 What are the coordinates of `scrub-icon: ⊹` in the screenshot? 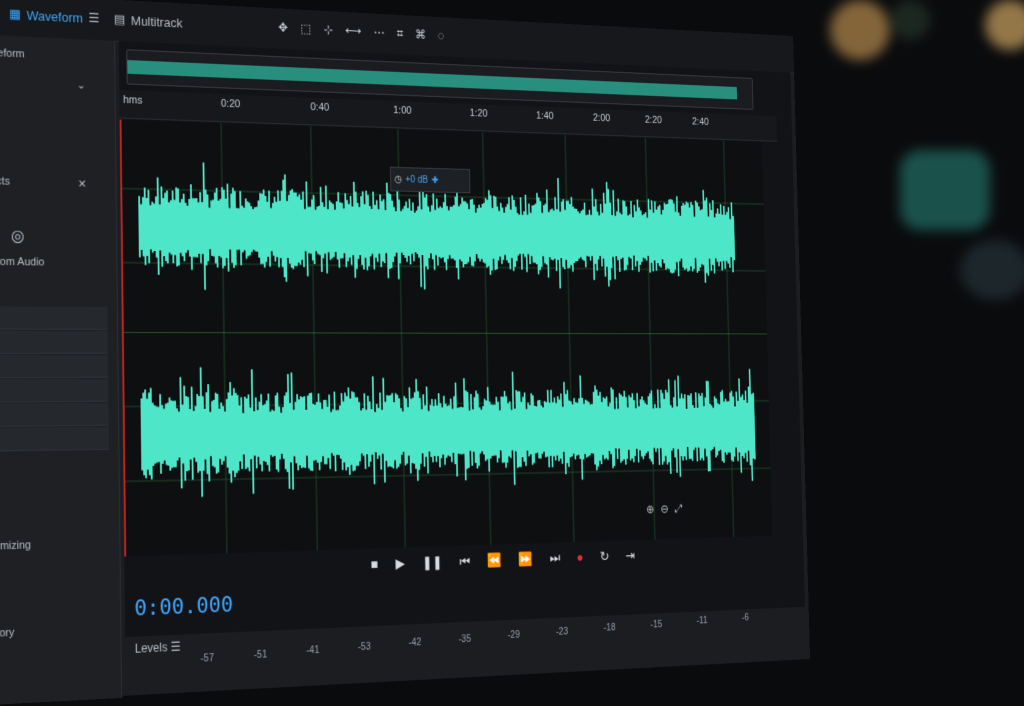 It's located at (328, 30).